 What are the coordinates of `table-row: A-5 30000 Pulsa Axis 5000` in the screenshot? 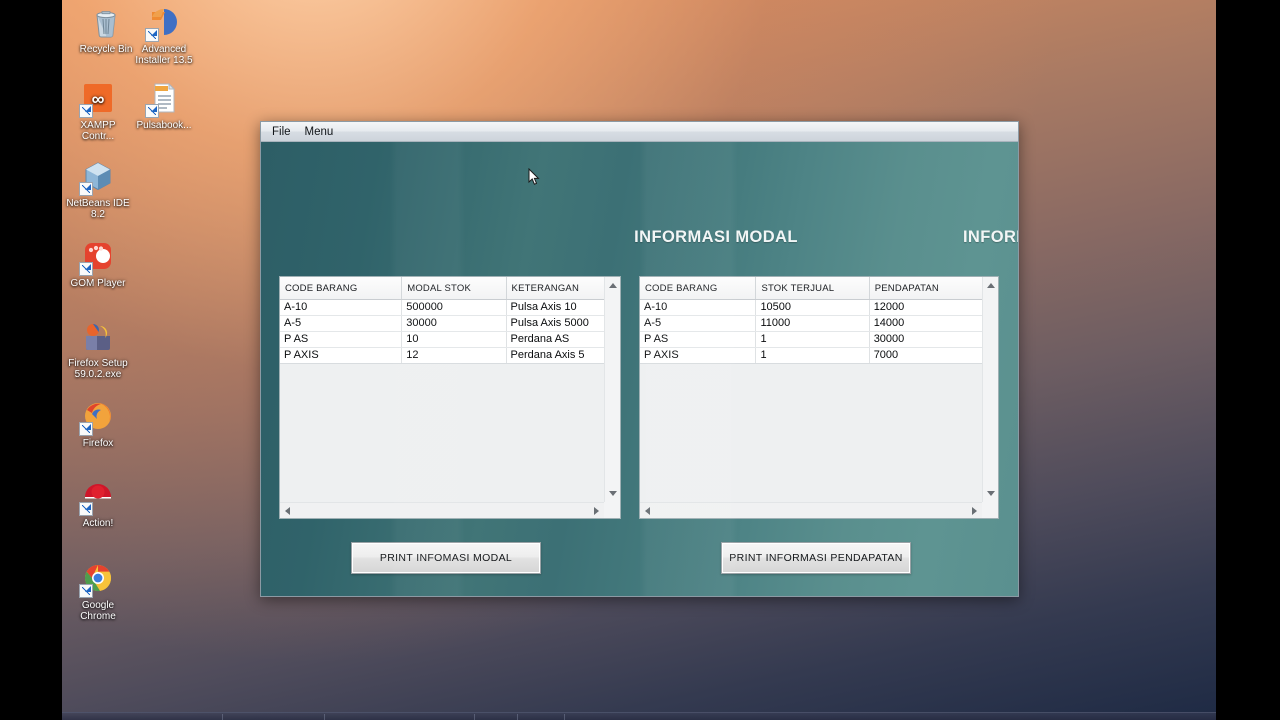 It's located at (442, 323).